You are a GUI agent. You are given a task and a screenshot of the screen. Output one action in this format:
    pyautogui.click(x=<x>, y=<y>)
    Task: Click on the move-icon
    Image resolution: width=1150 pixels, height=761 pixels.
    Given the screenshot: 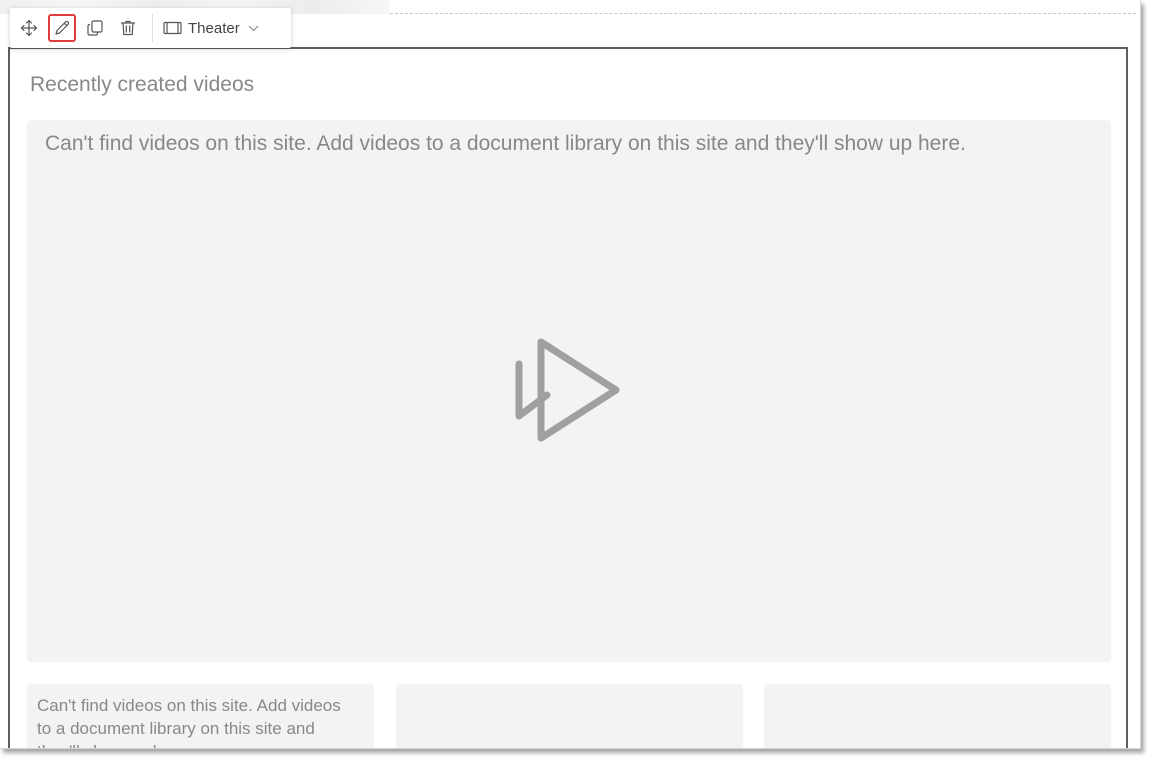 What is the action you would take?
    pyautogui.click(x=29, y=28)
    